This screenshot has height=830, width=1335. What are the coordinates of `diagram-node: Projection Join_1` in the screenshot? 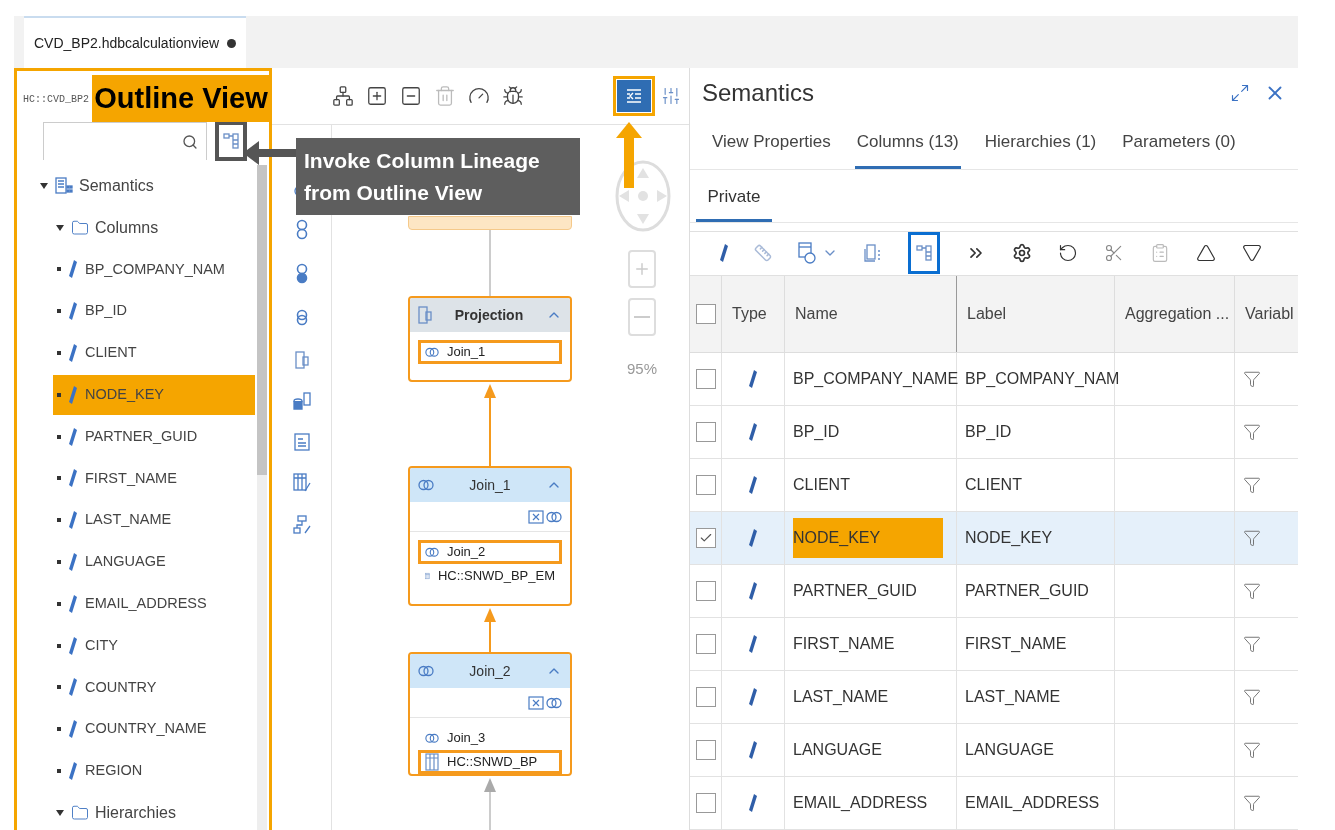 It's located at (490, 339).